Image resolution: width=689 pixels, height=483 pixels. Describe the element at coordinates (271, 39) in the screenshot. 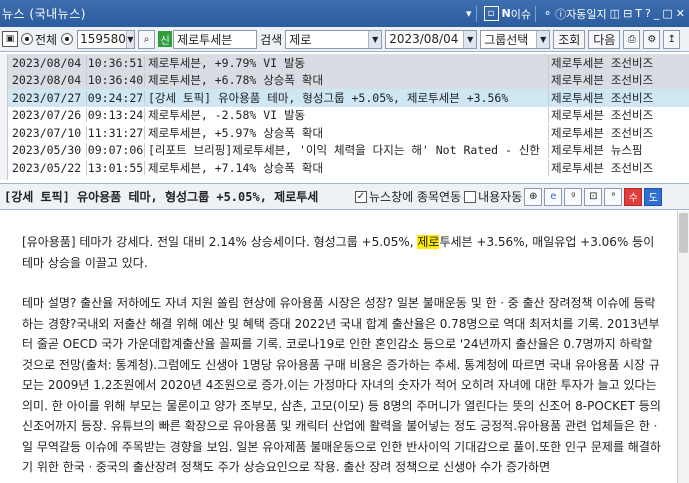

I see `search-label: 검색` at that location.